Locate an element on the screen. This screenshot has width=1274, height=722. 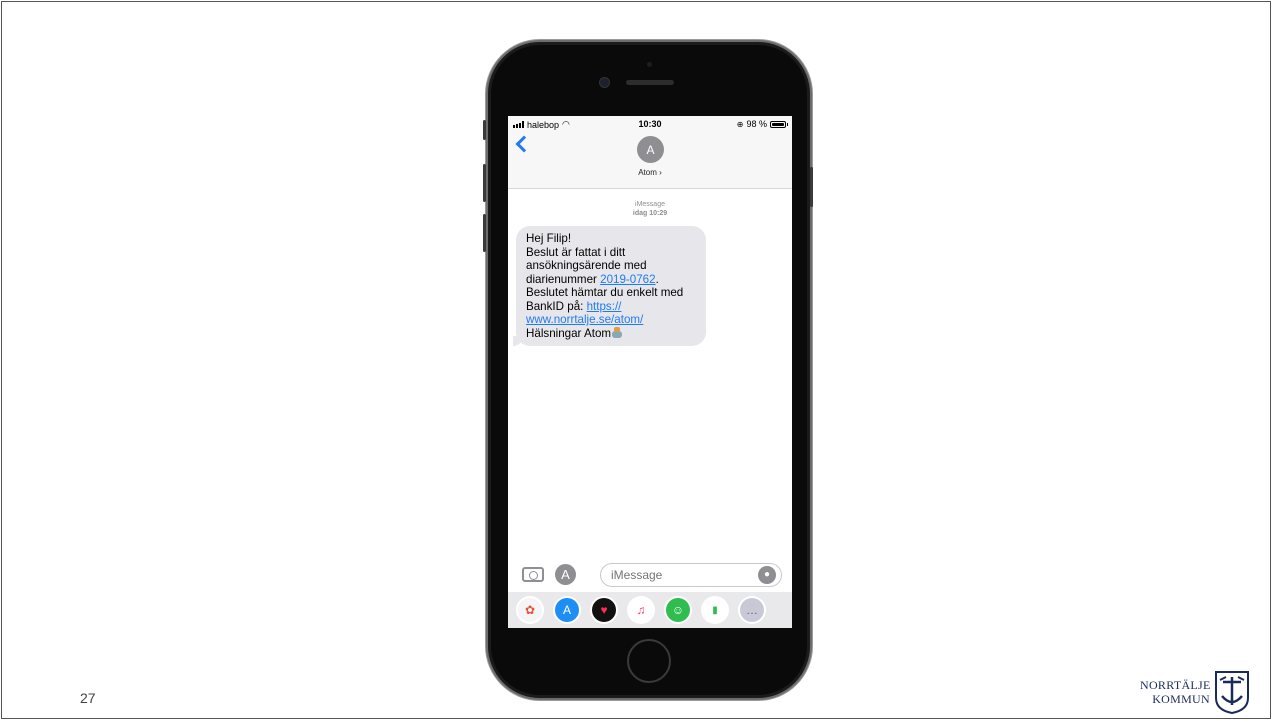
digital-touch-app-icon: ♥ is located at coordinates (604, 610).